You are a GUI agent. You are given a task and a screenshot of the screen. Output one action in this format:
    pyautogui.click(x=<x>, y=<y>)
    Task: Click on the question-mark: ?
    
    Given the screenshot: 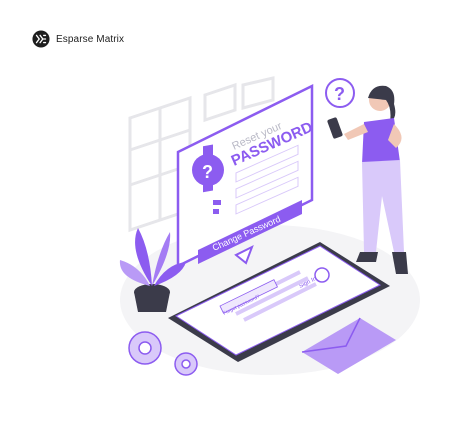 What is the action you would take?
    pyautogui.click(x=339, y=94)
    